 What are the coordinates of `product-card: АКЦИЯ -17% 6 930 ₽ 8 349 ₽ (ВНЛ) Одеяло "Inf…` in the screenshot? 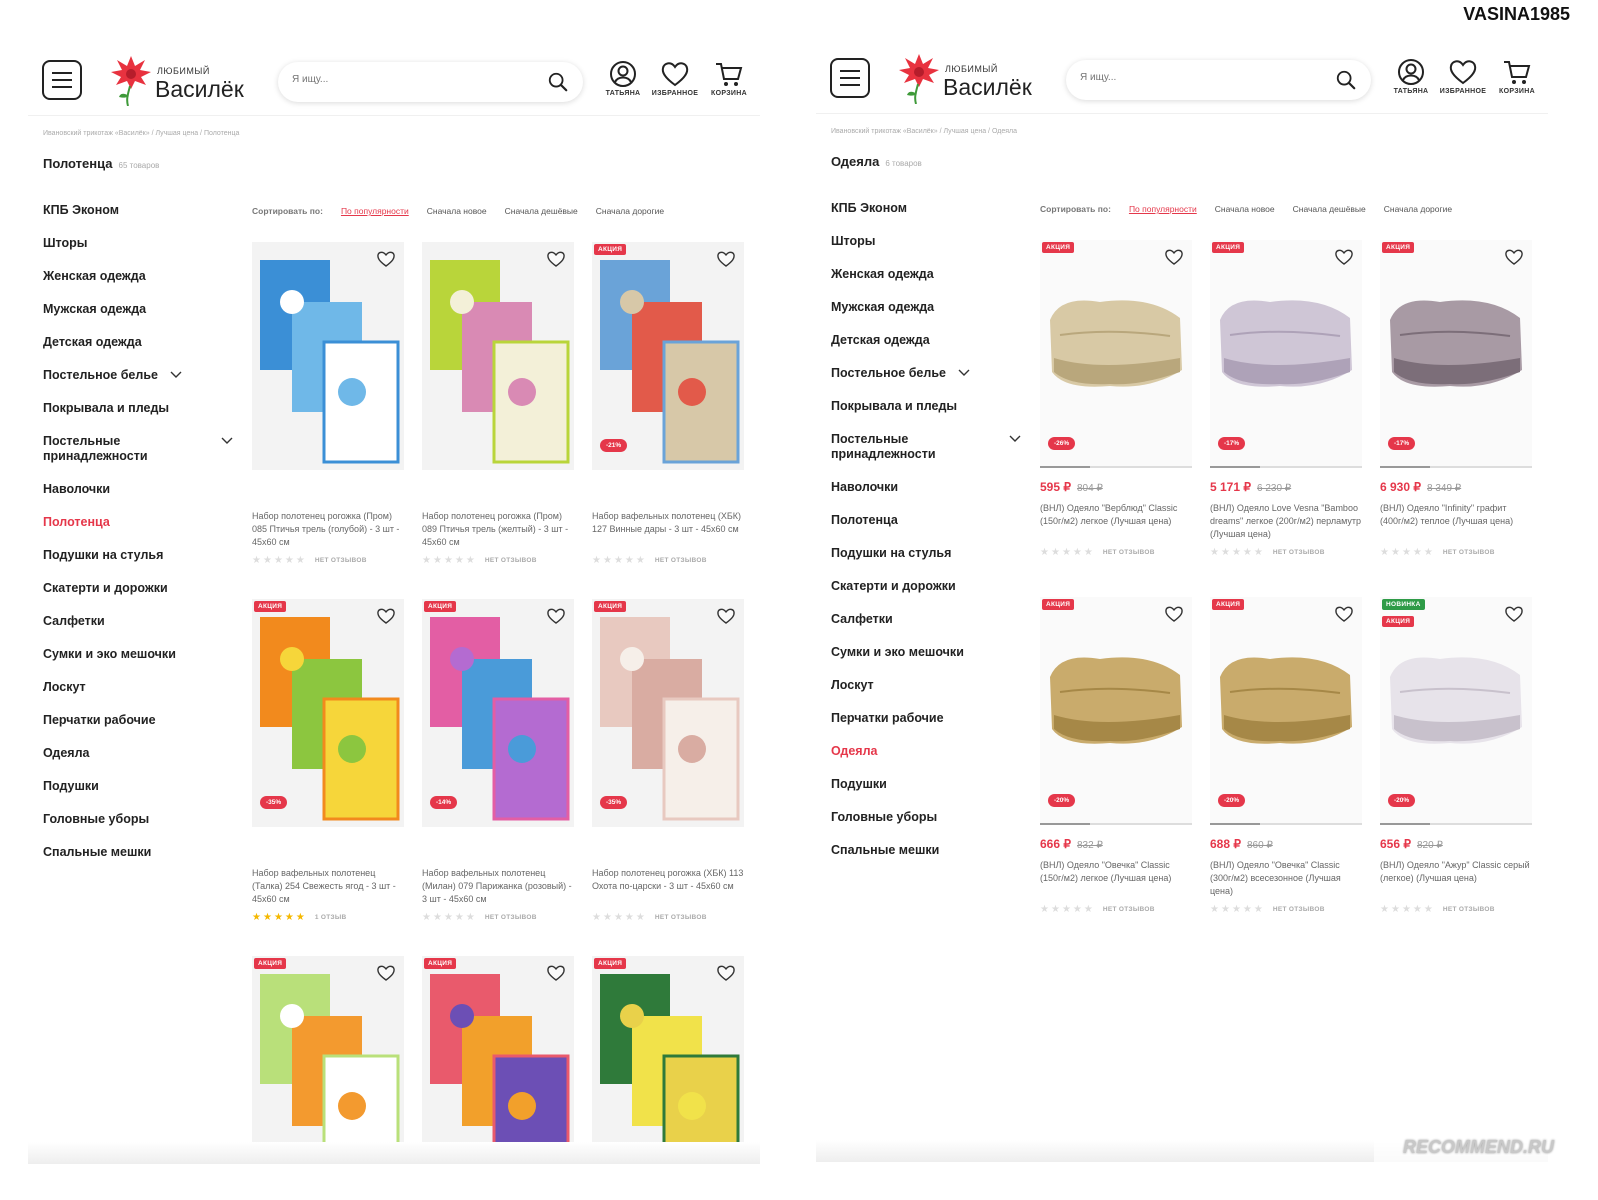 It's located at (1456, 399).